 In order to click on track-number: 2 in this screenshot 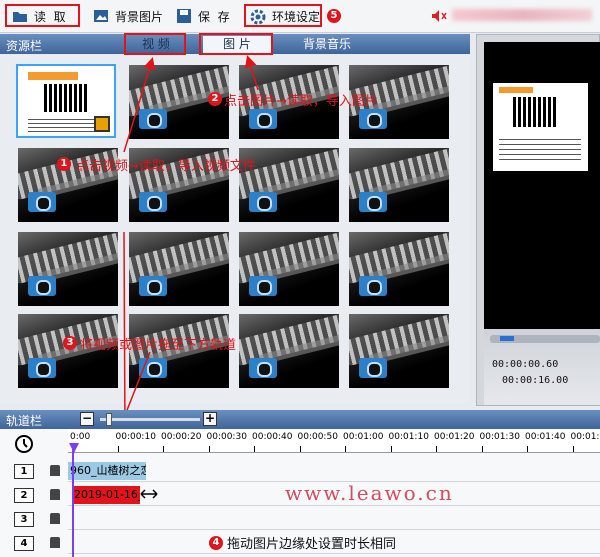, I will do `click(24, 495)`.